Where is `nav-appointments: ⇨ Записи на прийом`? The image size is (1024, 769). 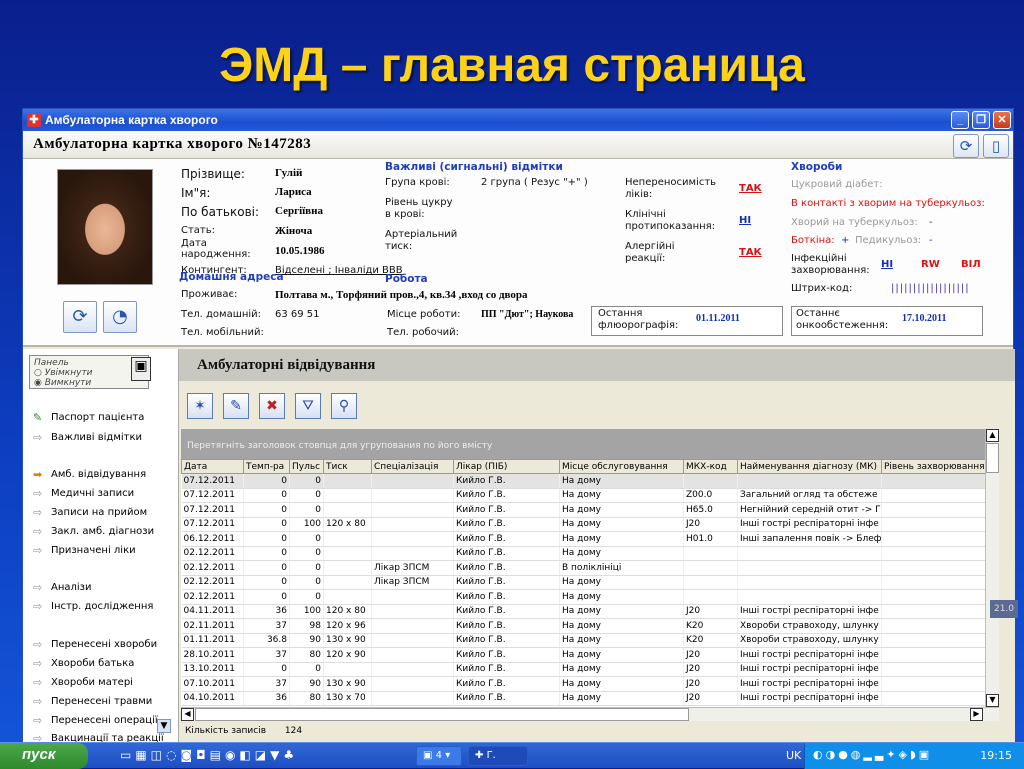
nav-appointments: ⇨ Записи на прийом is located at coordinates (90, 512).